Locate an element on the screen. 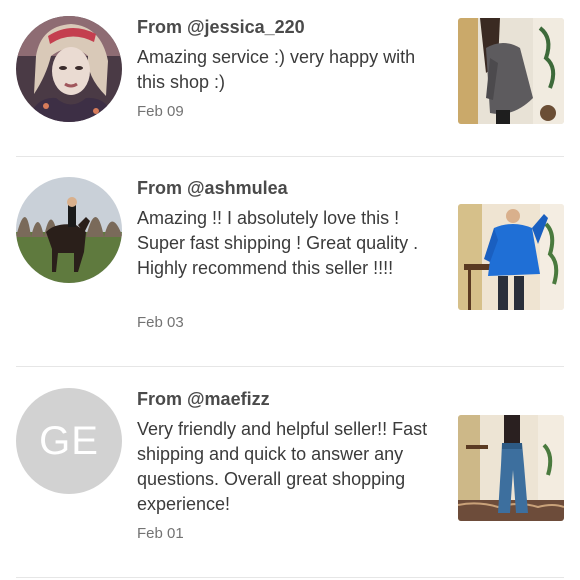 This screenshot has width=580, height=580. review-date: Feb 03 is located at coordinates (160, 322).